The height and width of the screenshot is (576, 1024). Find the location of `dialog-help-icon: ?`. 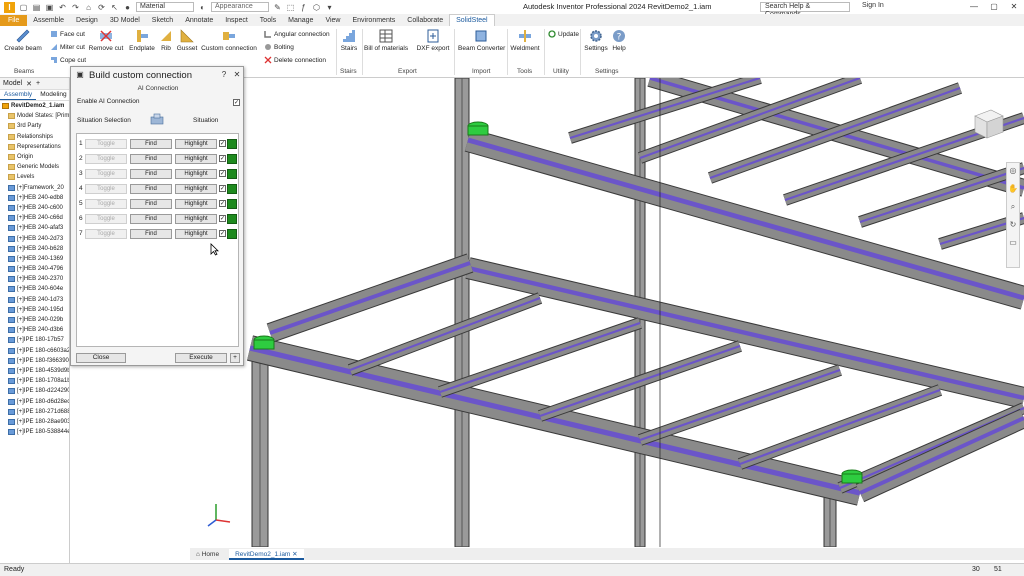

dialog-help-icon: ? is located at coordinates (224, 75).